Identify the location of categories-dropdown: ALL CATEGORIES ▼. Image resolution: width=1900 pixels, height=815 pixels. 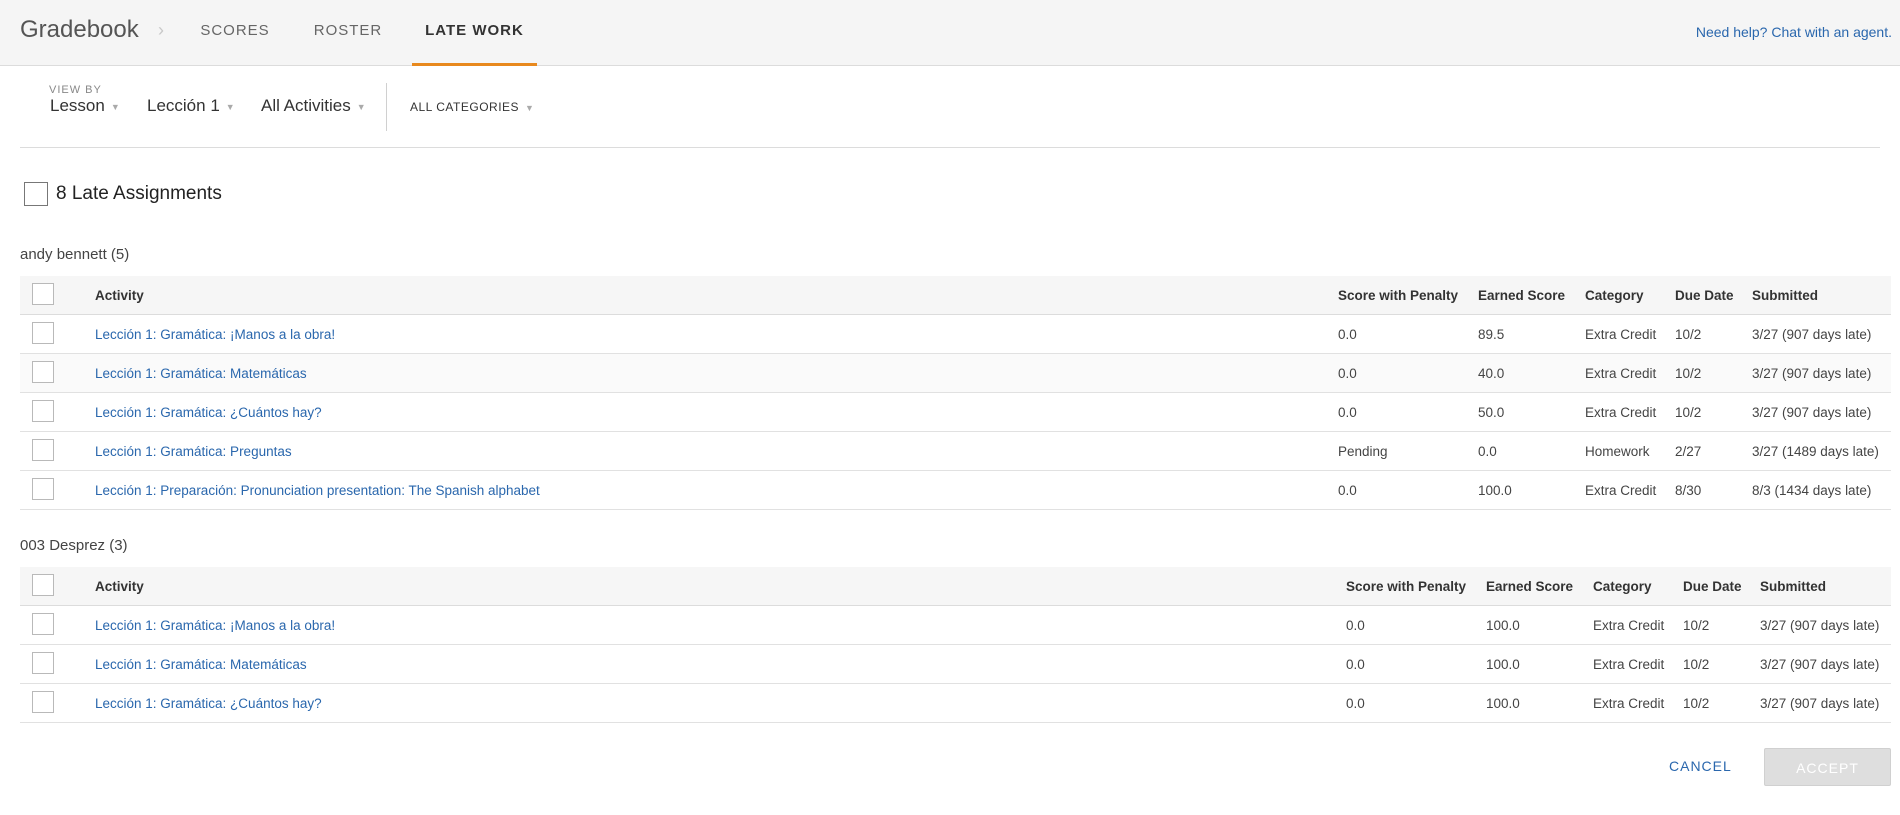
(472, 107).